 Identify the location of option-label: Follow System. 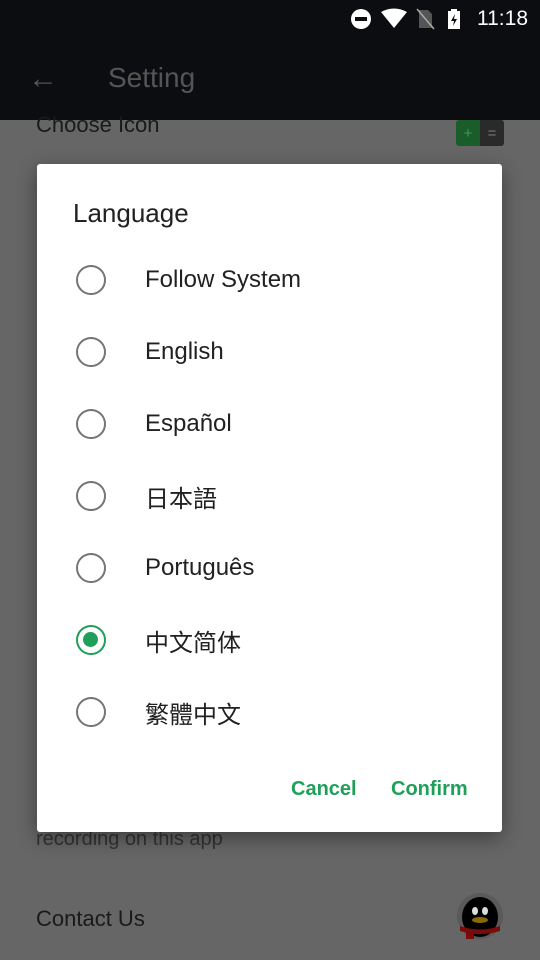
(223, 279).